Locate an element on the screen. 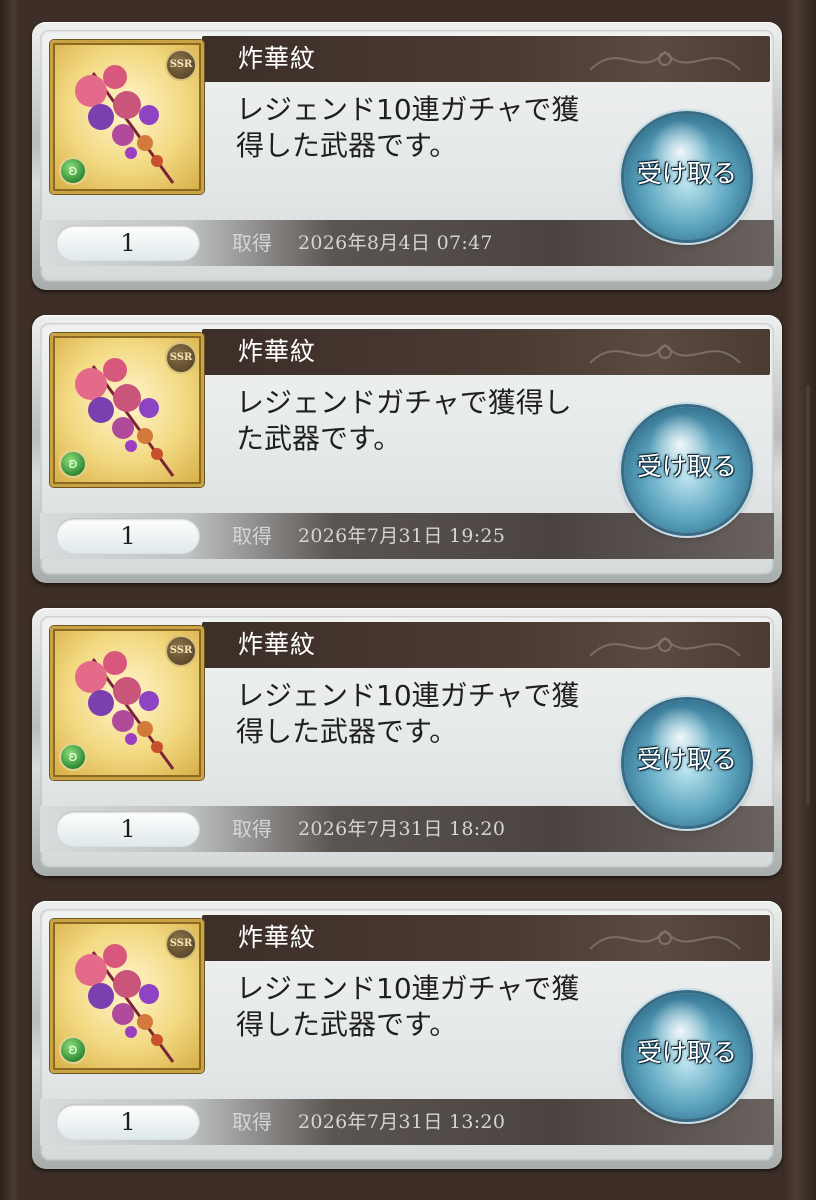 This screenshot has height=1200, width=816. obtained-date: 2026年7月31日 13:20 is located at coordinates (402, 1122).